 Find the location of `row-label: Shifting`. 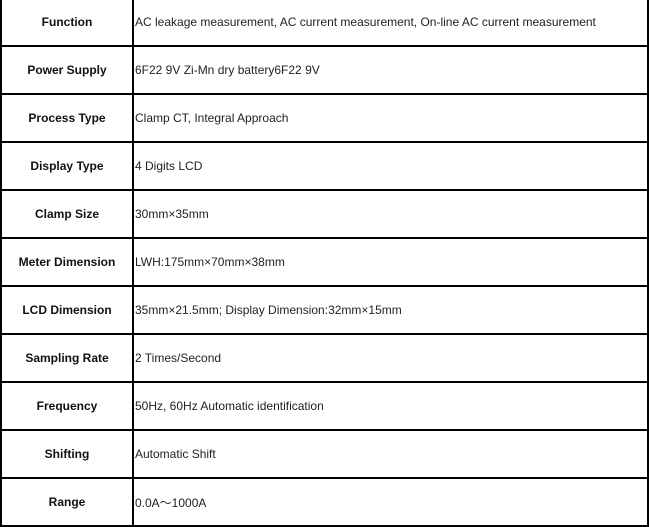

row-label: Shifting is located at coordinates (68, 454).